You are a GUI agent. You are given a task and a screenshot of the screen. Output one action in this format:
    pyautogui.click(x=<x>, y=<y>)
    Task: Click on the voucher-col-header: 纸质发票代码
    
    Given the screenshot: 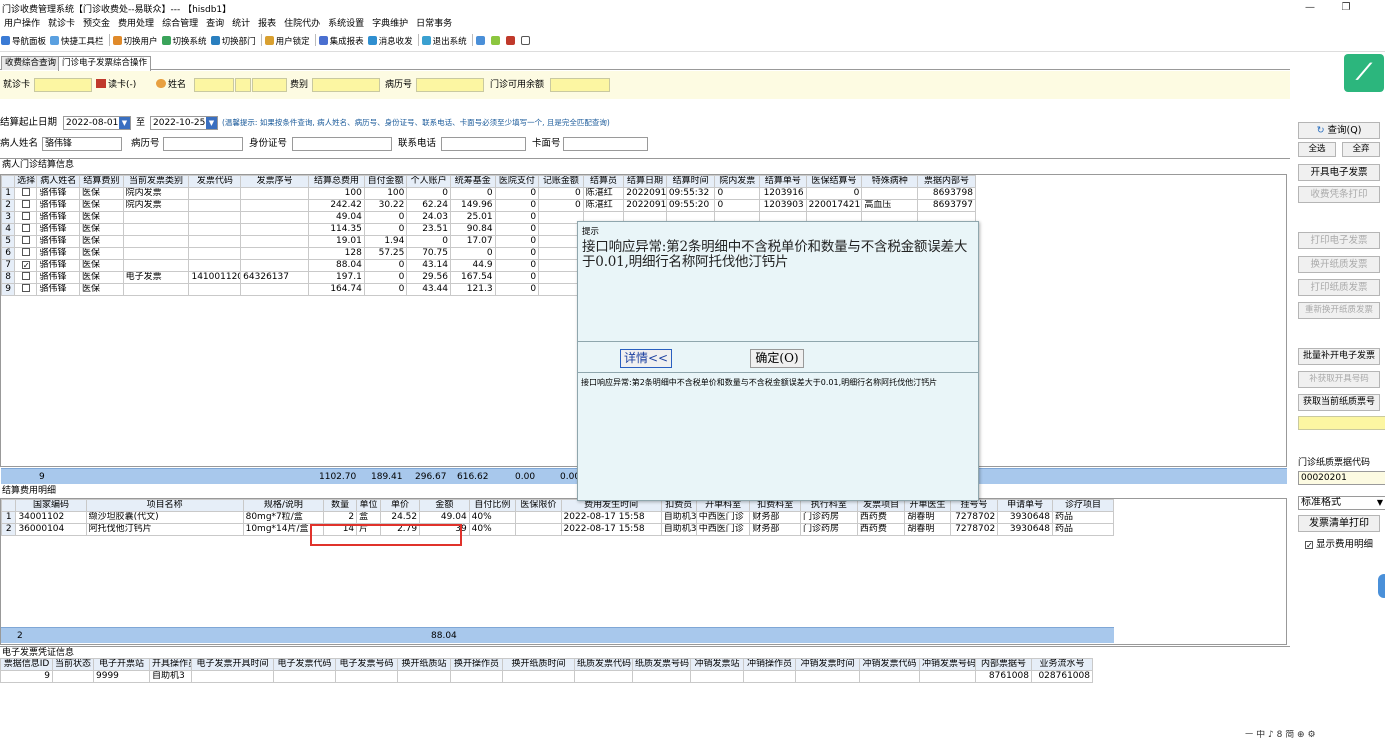 What is the action you would take?
    pyautogui.click(x=603, y=664)
    